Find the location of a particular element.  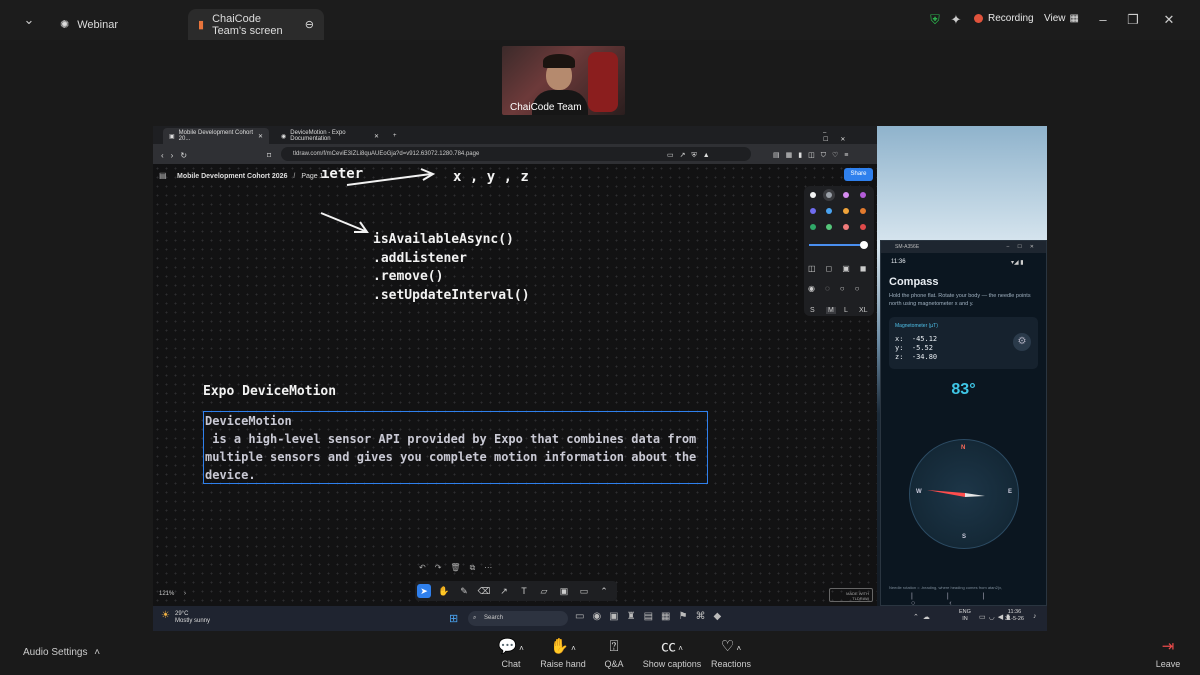

note-tool-icon: ▱ is located at coordinates (544, 591).